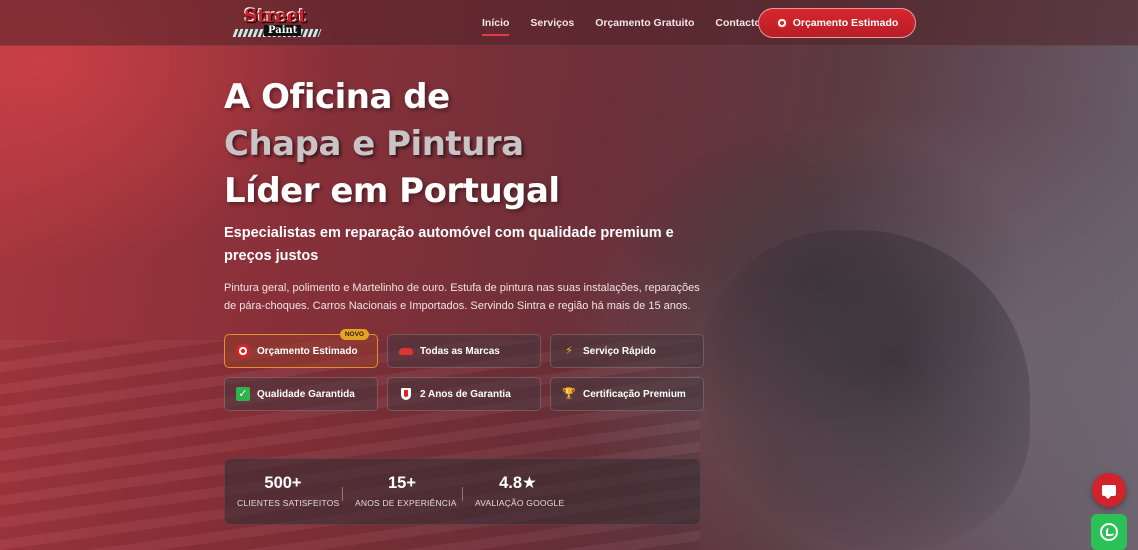 This screenshot has width=1138, height=550. What do you see at coordinates (406, 503) in the screenshot?
I see `stat-label: ANOS DE EXPERIÊNCIA` at bounding box center [406, 503].